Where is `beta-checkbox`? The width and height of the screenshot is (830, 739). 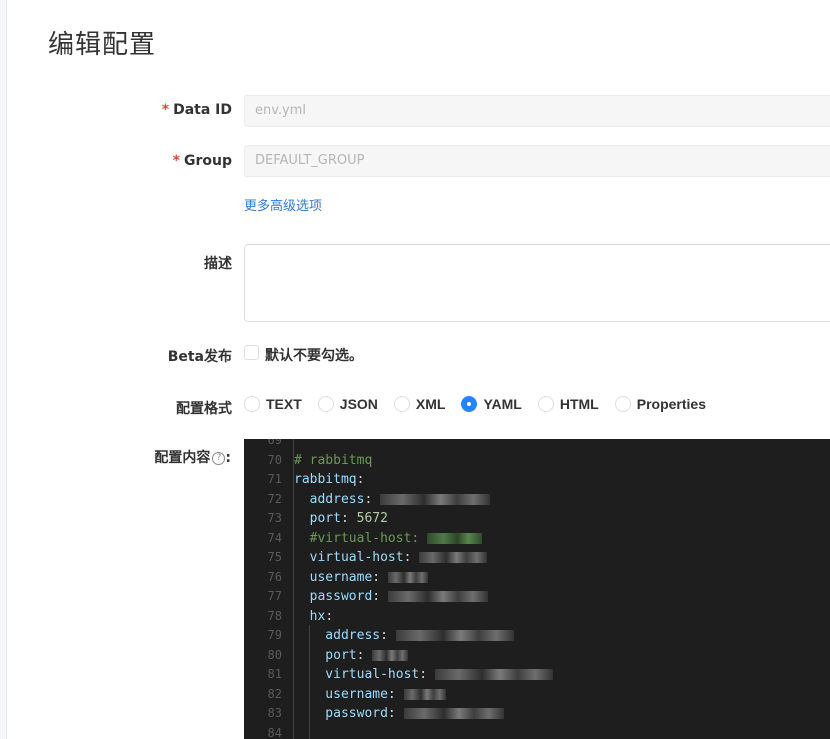
beta-checkbox is located at coordinates (251, 352).